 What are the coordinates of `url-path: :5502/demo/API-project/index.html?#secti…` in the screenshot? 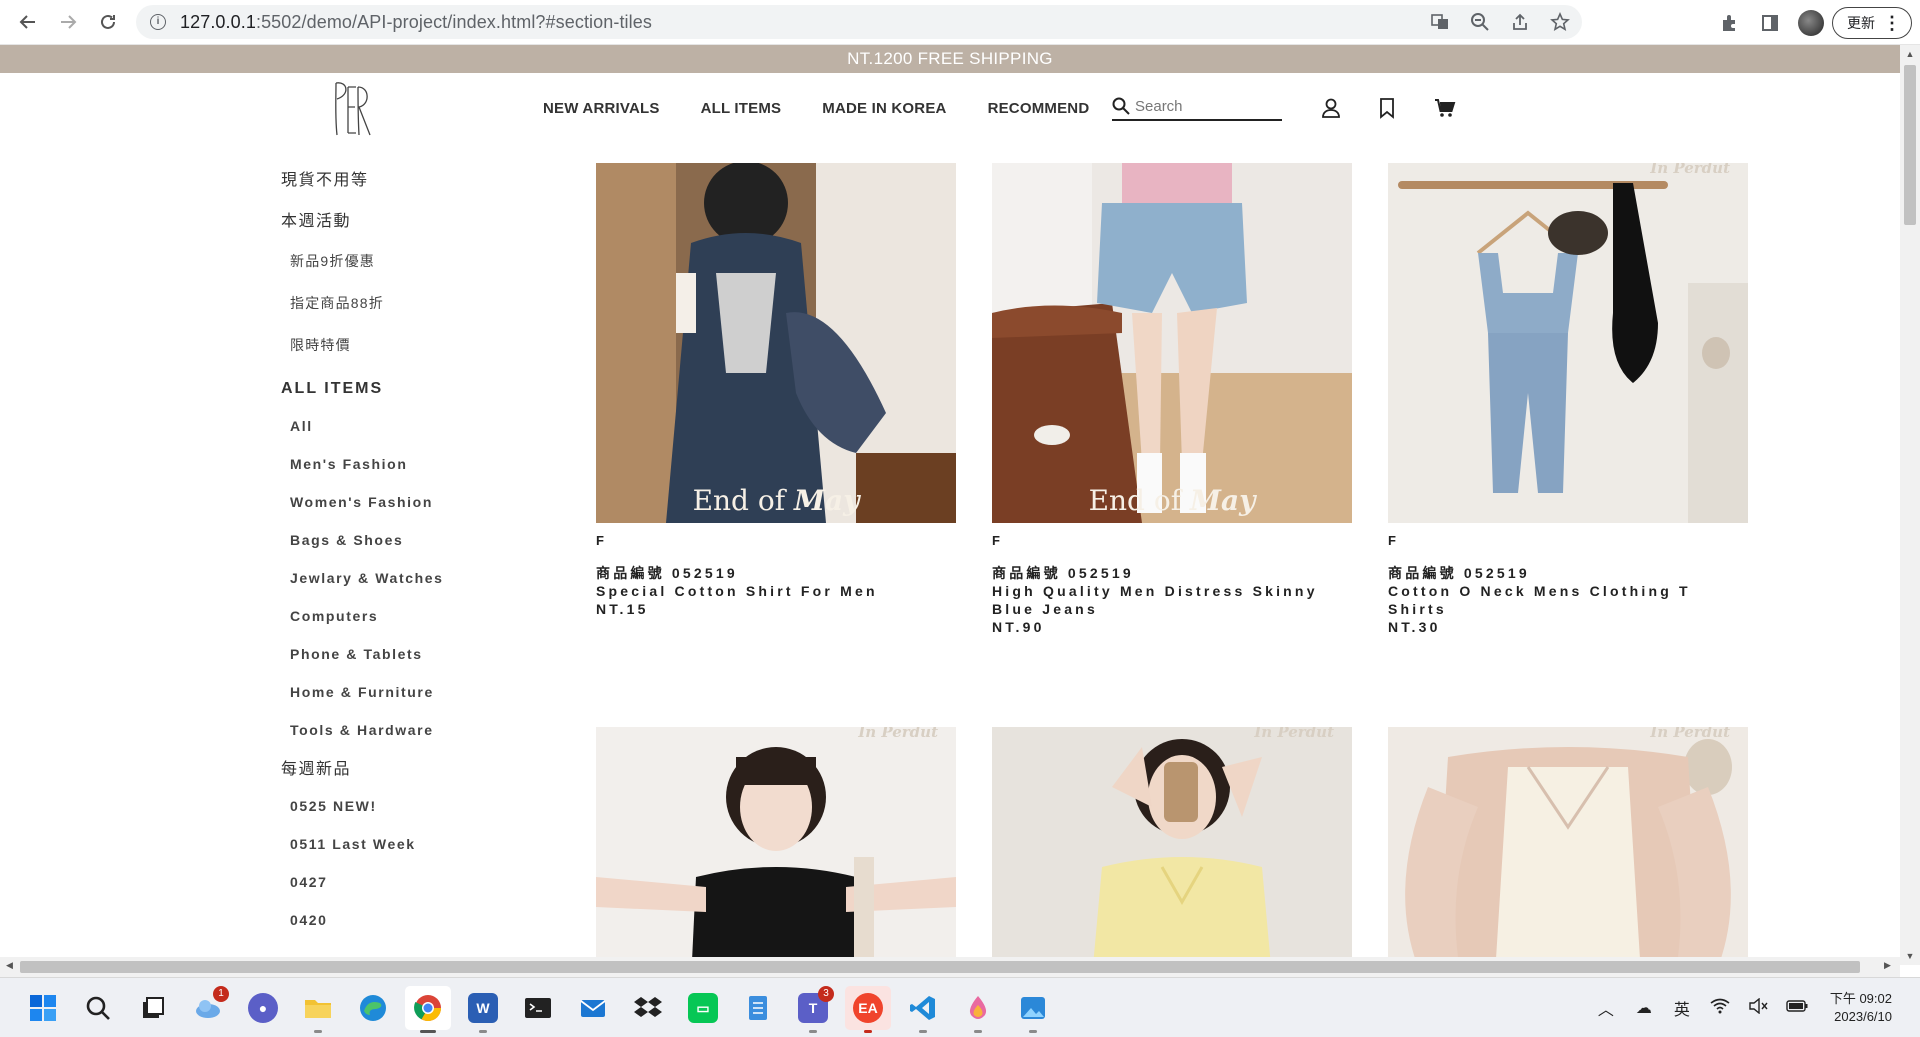 It's located at (453, 21).